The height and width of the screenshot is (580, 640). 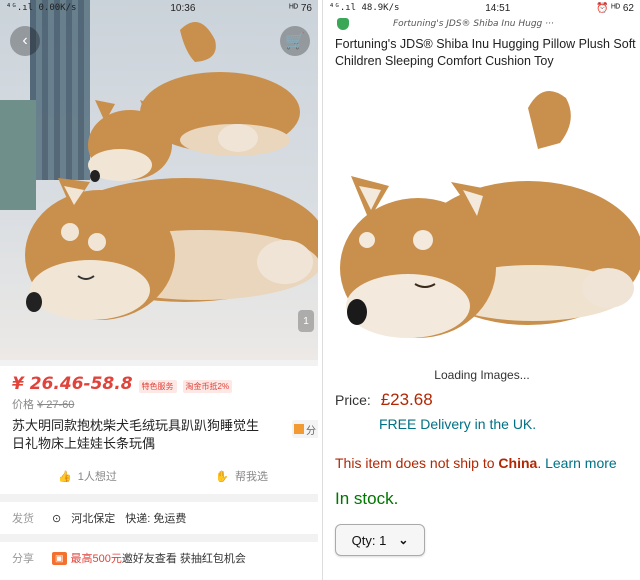 I want to click on handshake-icon: ✋, so click(x=222, y=477).